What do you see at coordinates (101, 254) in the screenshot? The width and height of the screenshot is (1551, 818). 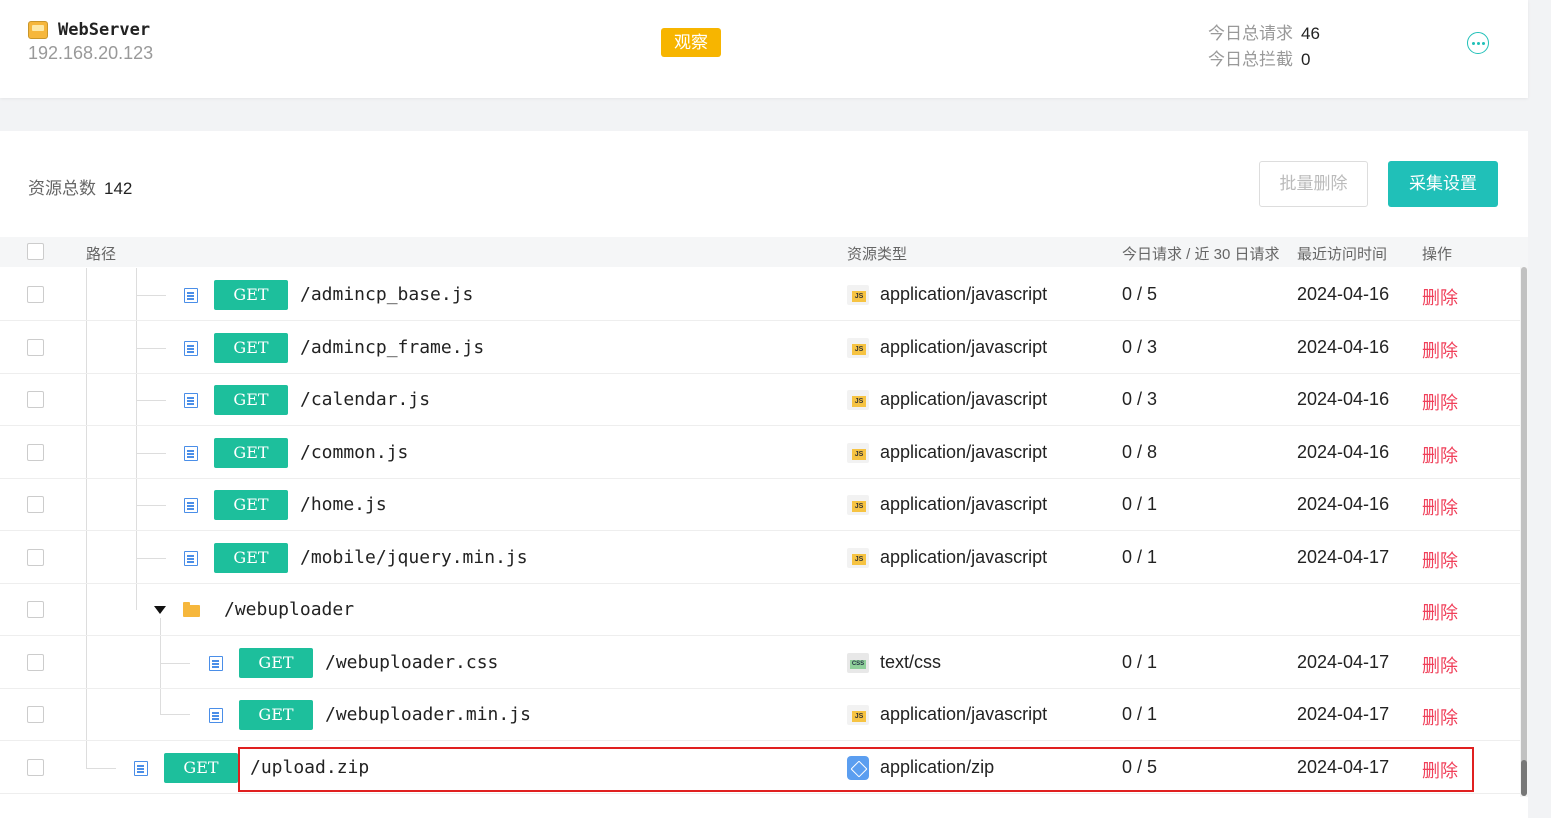 I see `header-path: 路径` at bounding box center [101, 254].